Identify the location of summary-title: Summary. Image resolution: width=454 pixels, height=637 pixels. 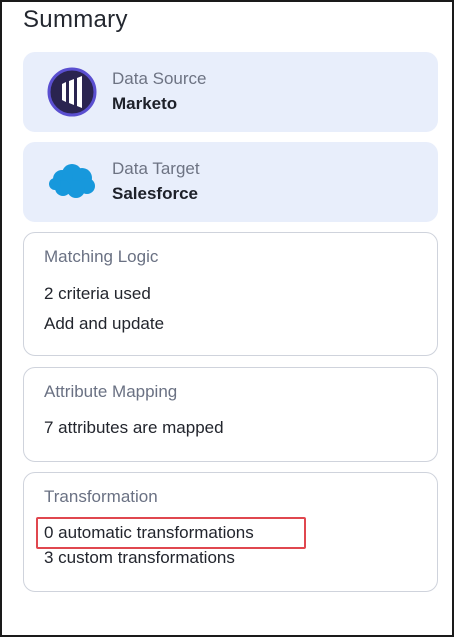
(75, 19).